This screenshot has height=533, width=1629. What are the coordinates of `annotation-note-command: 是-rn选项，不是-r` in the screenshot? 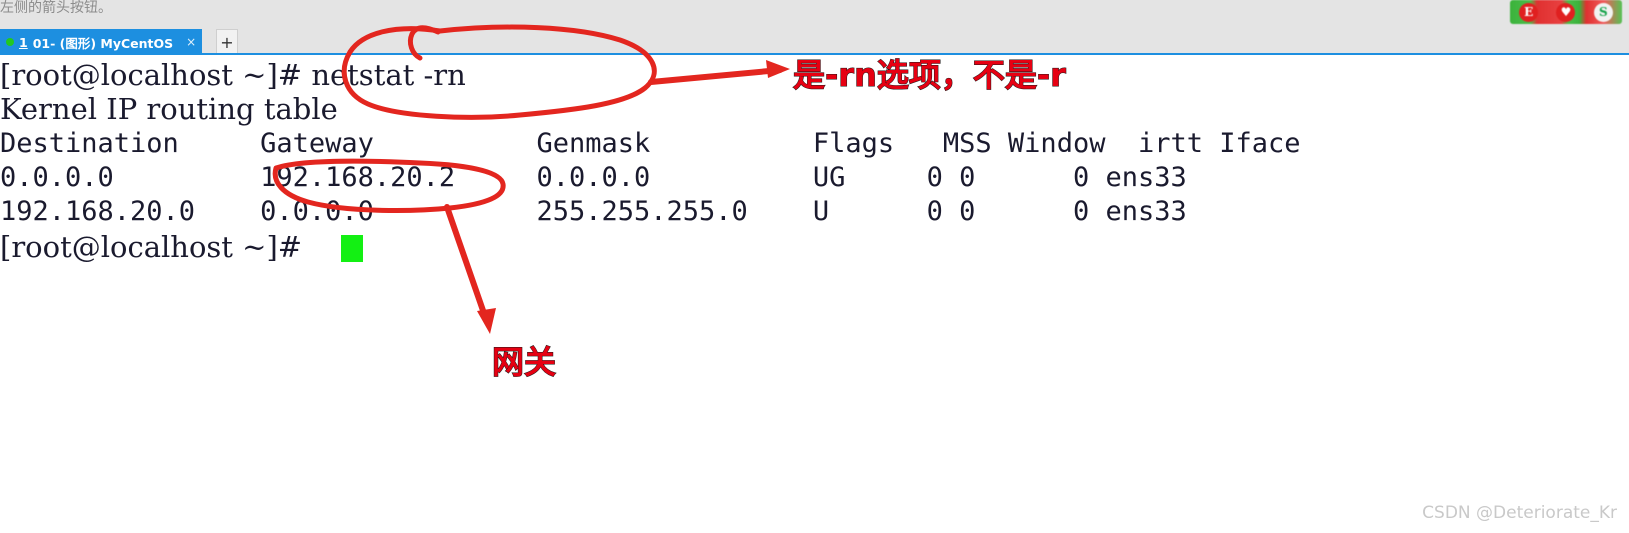 It's located at (930, 75).